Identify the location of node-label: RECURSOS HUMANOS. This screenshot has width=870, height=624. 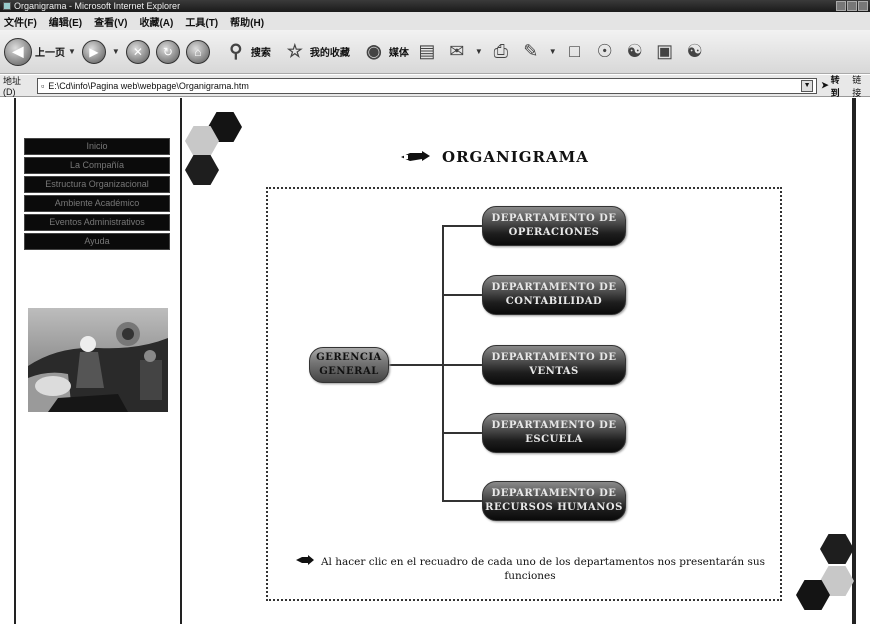
(554, 507).